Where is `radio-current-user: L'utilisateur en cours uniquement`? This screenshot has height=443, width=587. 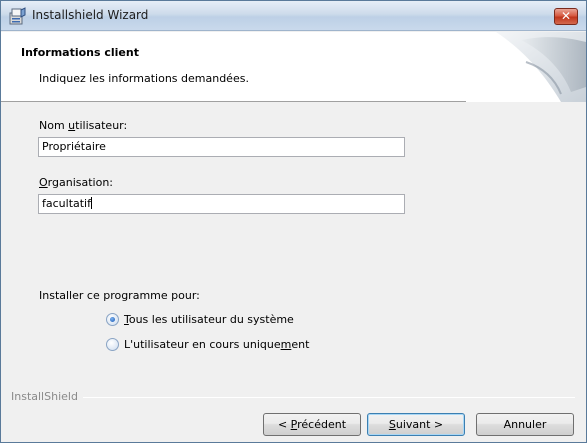
radio-current-user: L'utilisateur en cours uniquement is located at coordinates (207, 344).